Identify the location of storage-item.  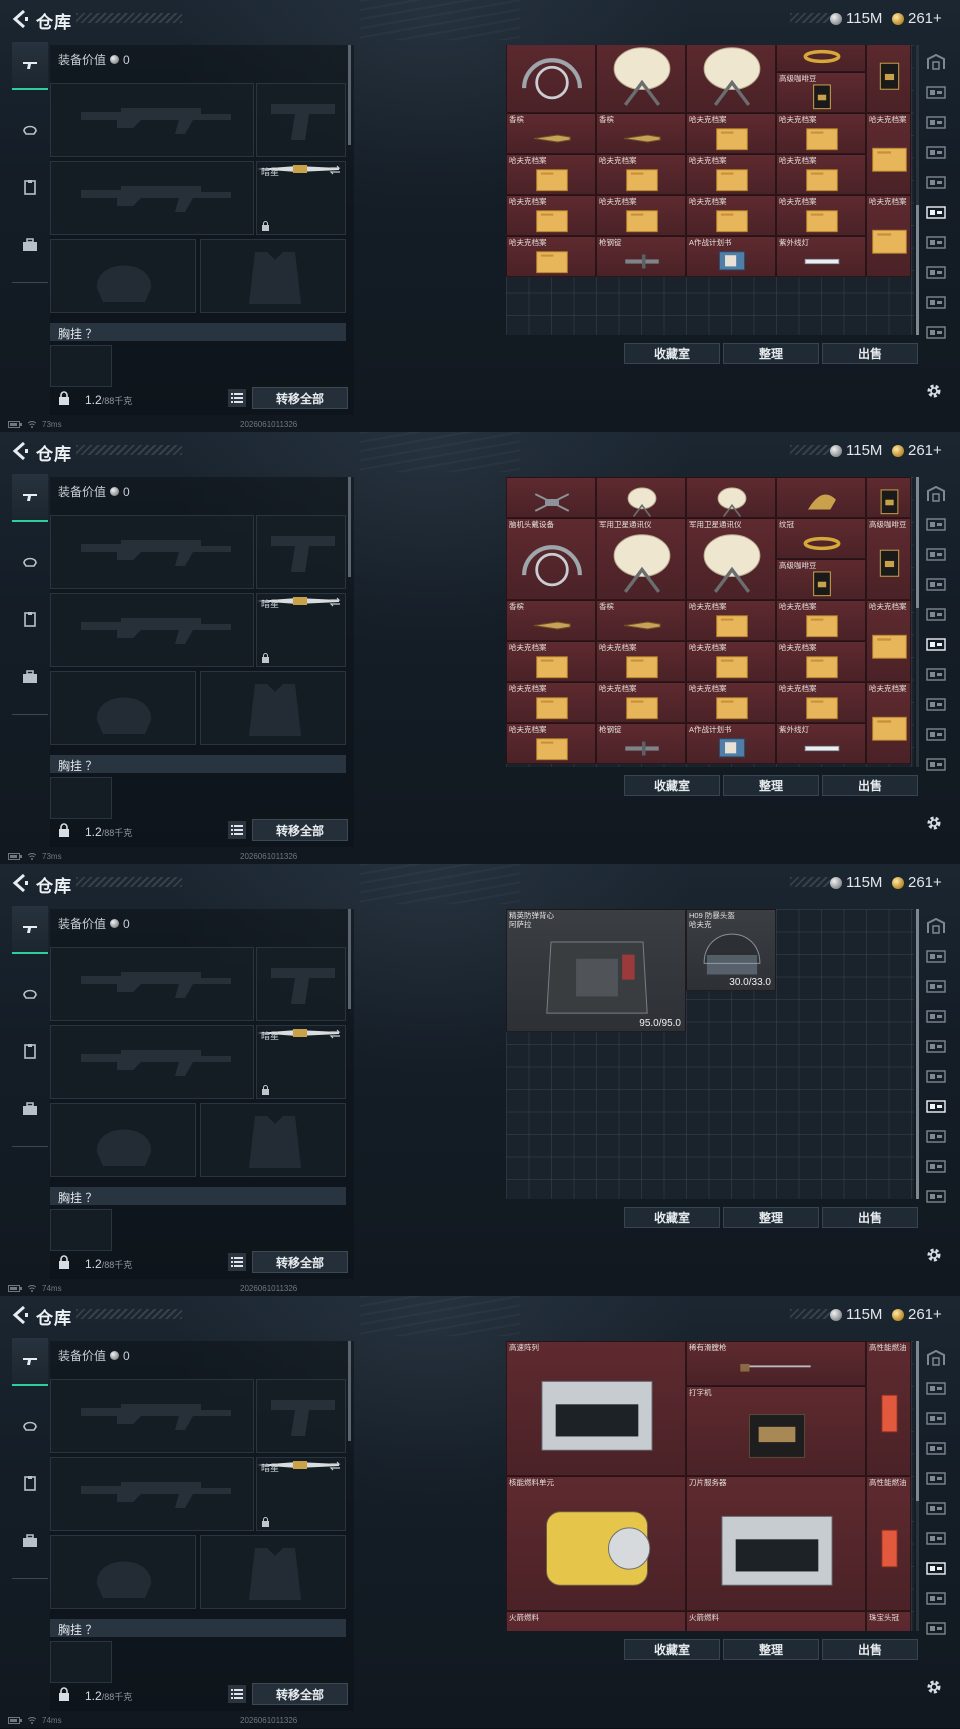
(551, 497).